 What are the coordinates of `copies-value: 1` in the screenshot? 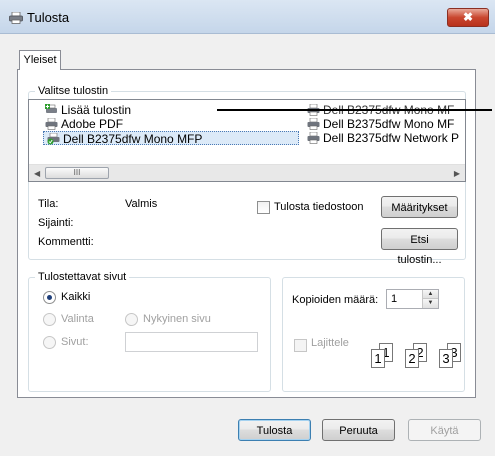 It's located at (394, 299).